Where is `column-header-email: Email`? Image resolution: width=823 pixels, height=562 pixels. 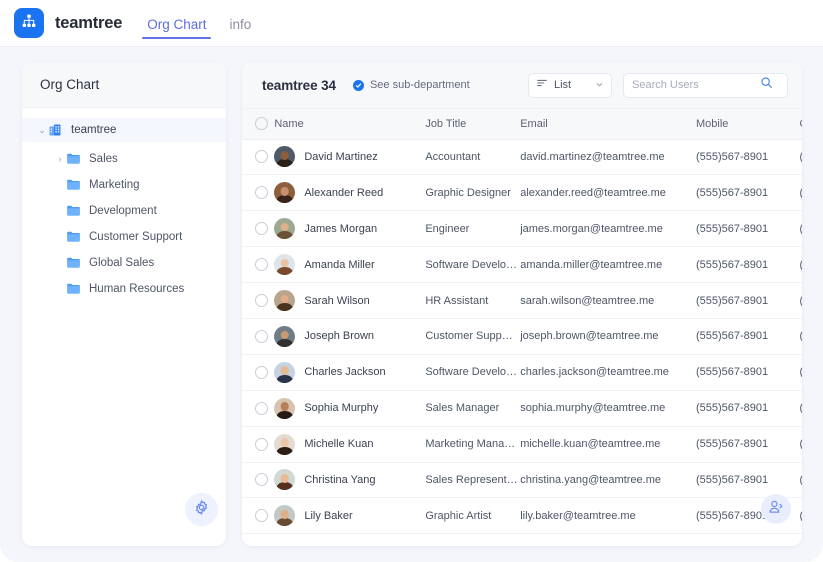
column-header-email: Email is located at coordinates (608, 124).